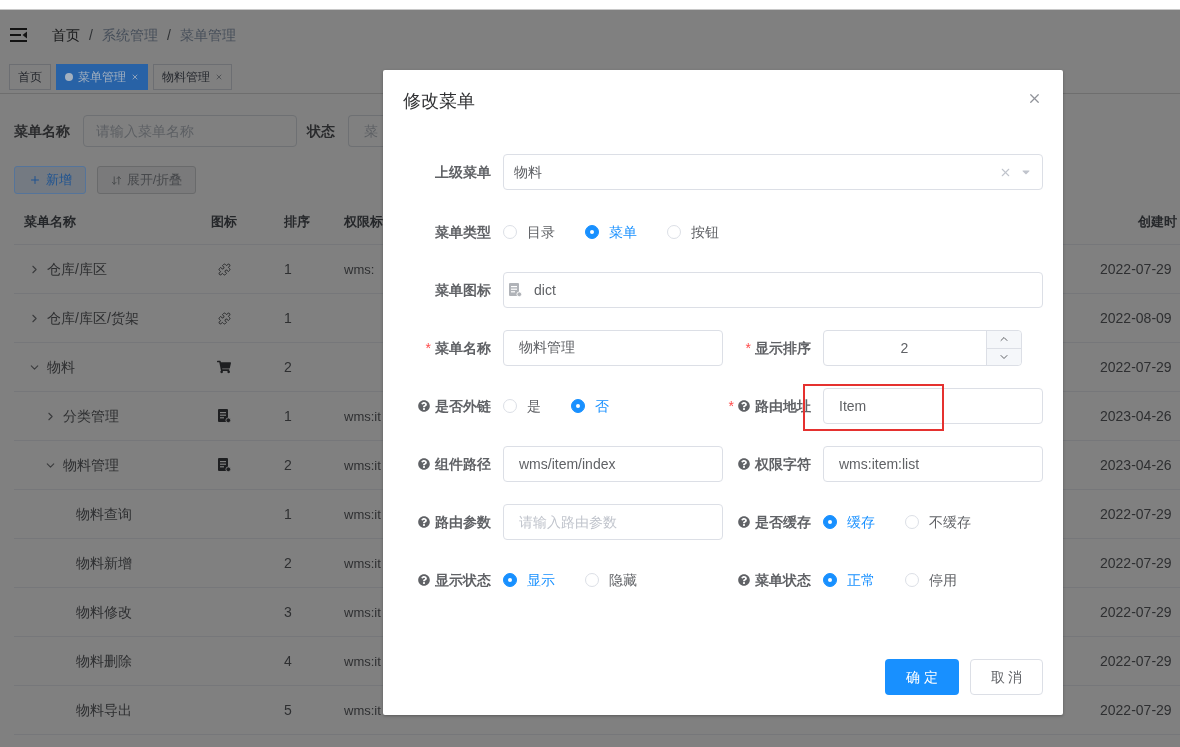 This screenshot has width=1180, height=747. What do you see at coordinates (849, 522) in the screenshot?
I see `radio-option: 缓存` at bounding box center [849, 522].